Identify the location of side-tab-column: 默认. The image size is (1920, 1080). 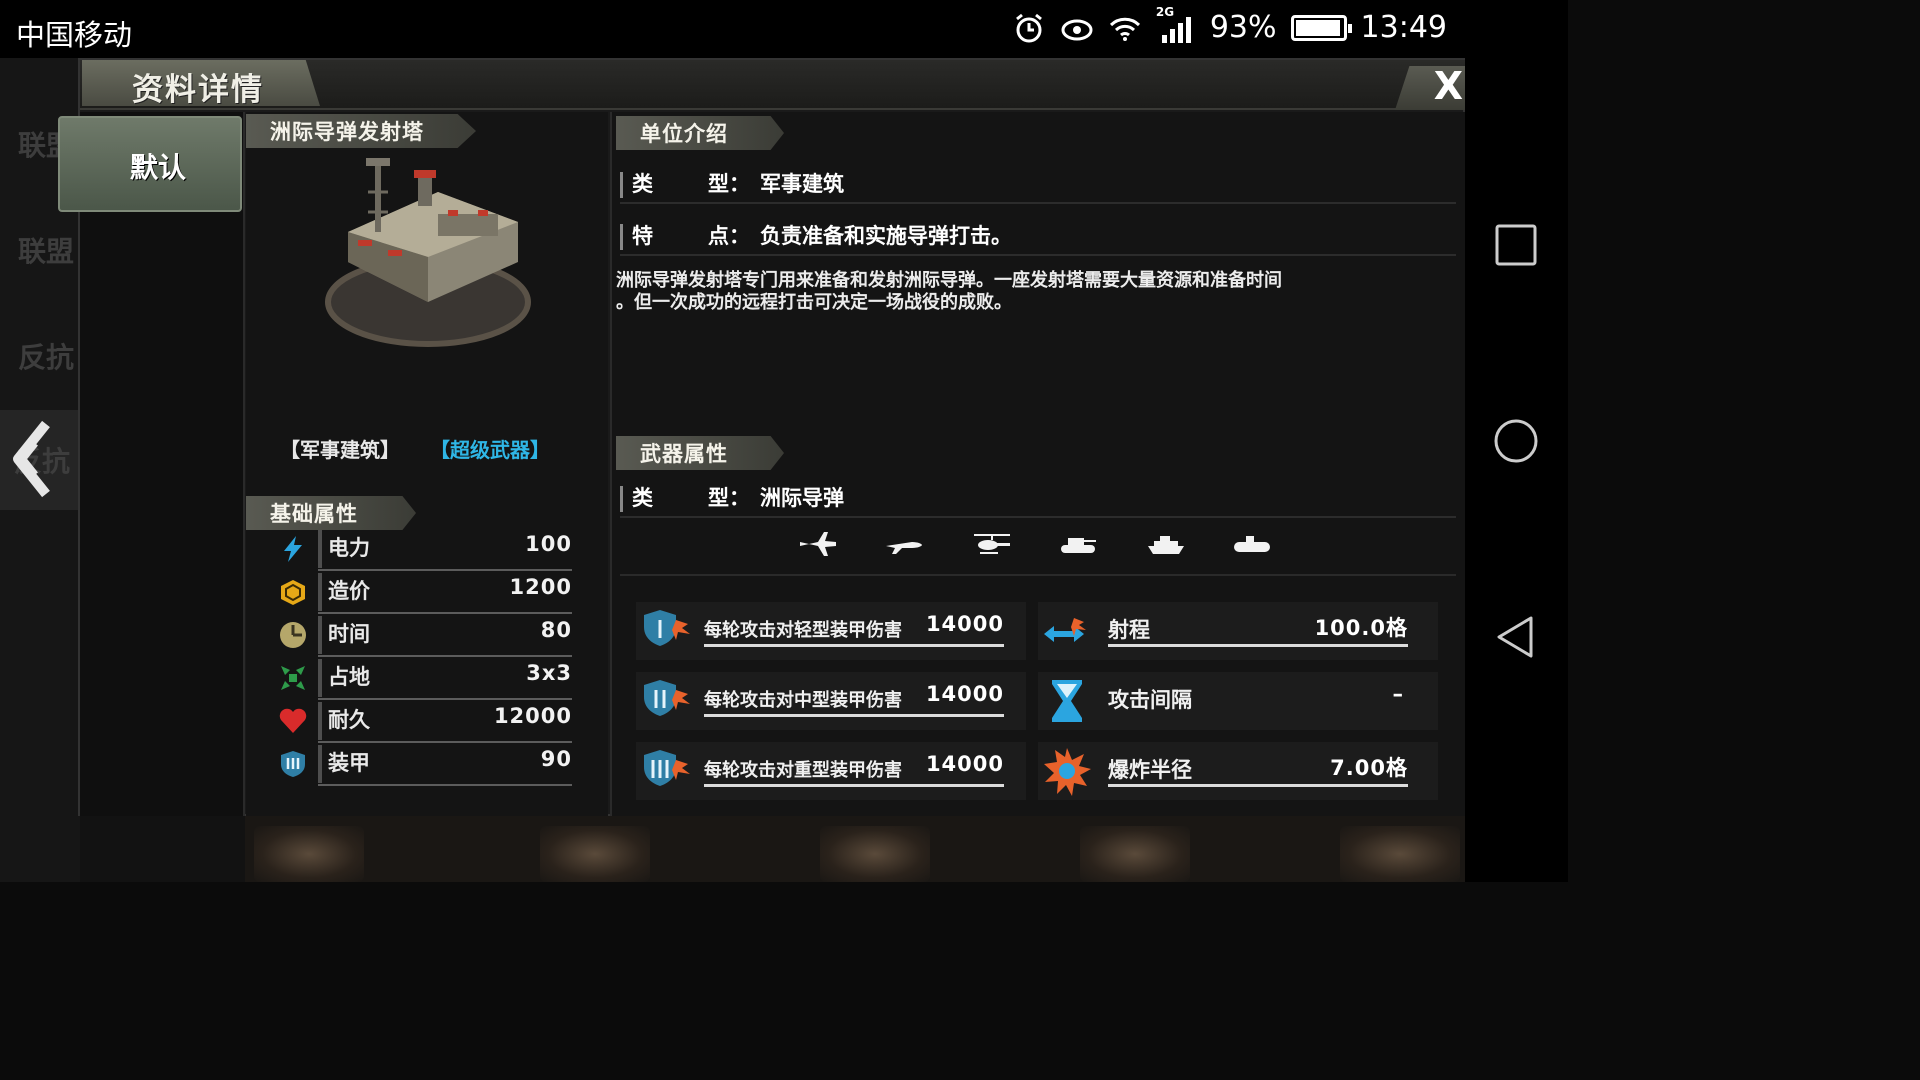
(151, 464).